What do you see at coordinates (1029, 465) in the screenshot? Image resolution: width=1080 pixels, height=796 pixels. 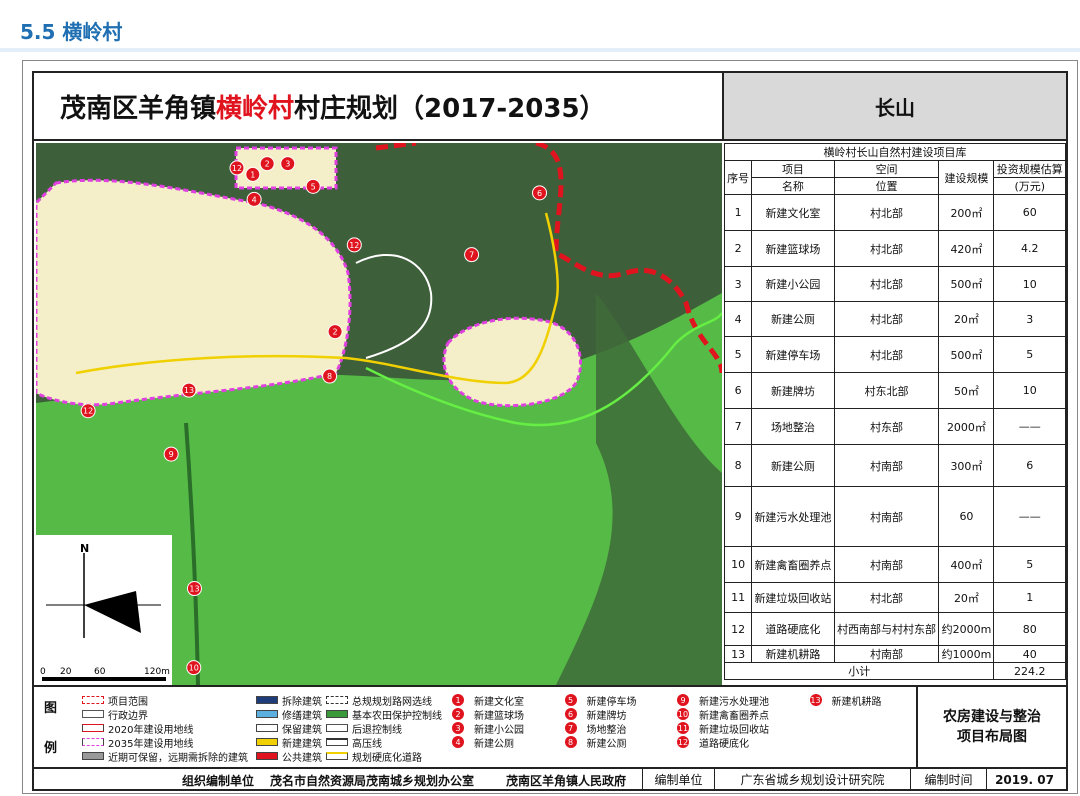 I see `table-cell-invest: 6` at bounding box center [1029, 465].